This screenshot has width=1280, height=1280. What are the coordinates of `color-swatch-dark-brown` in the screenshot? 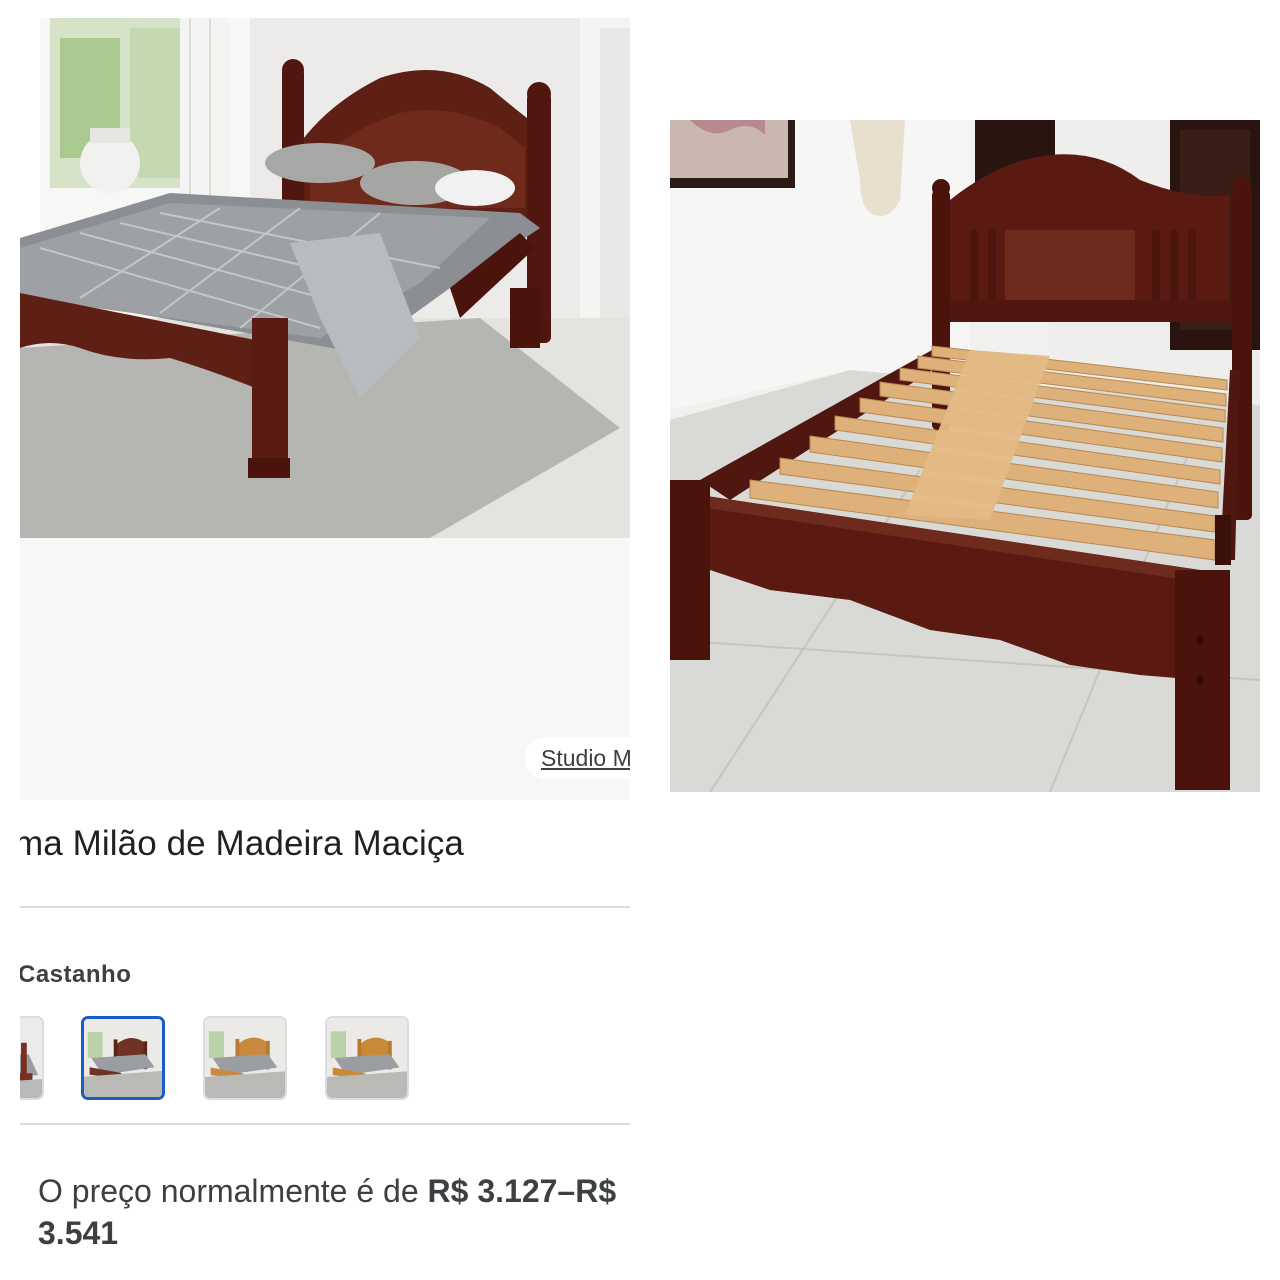 It's located at (32, 1058).